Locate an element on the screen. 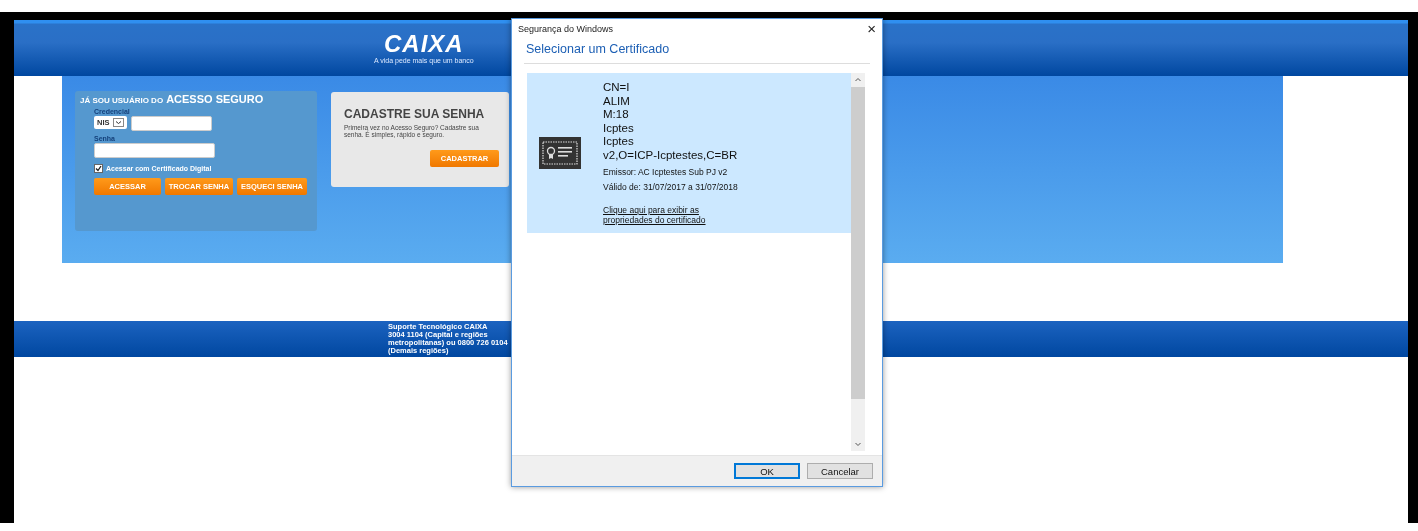  certificate-subject: ALIM is located at coordinates (617, 101).